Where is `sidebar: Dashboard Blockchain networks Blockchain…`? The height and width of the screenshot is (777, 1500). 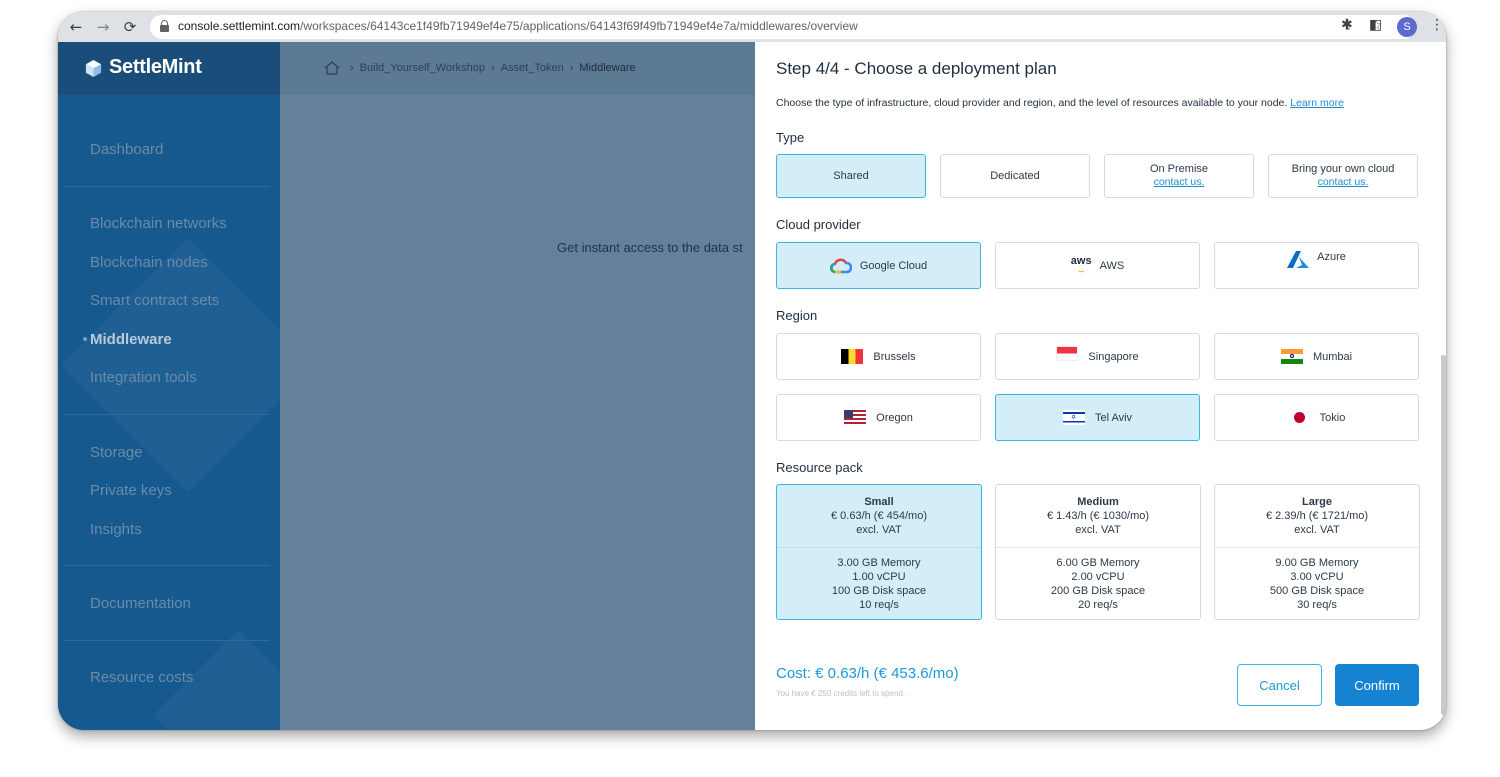
sidebar: Dashboard Blockchain networks Blockchain… is located at coordinates (169, 412).